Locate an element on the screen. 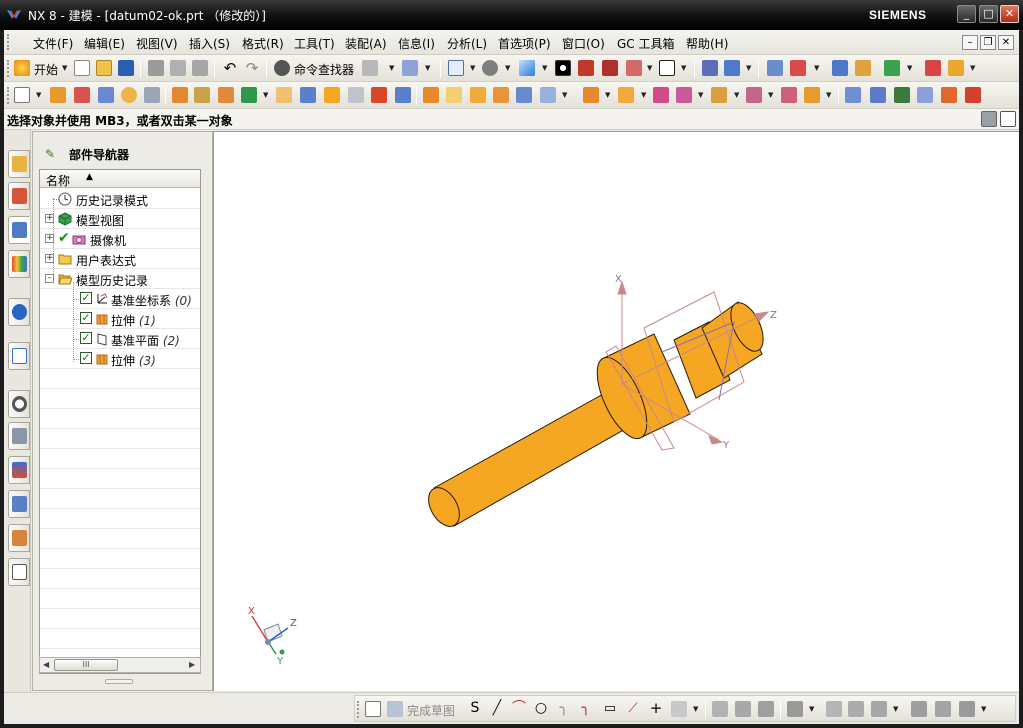 The image size is (1023, 728). cut-icon is located at coordinates (156, 68).